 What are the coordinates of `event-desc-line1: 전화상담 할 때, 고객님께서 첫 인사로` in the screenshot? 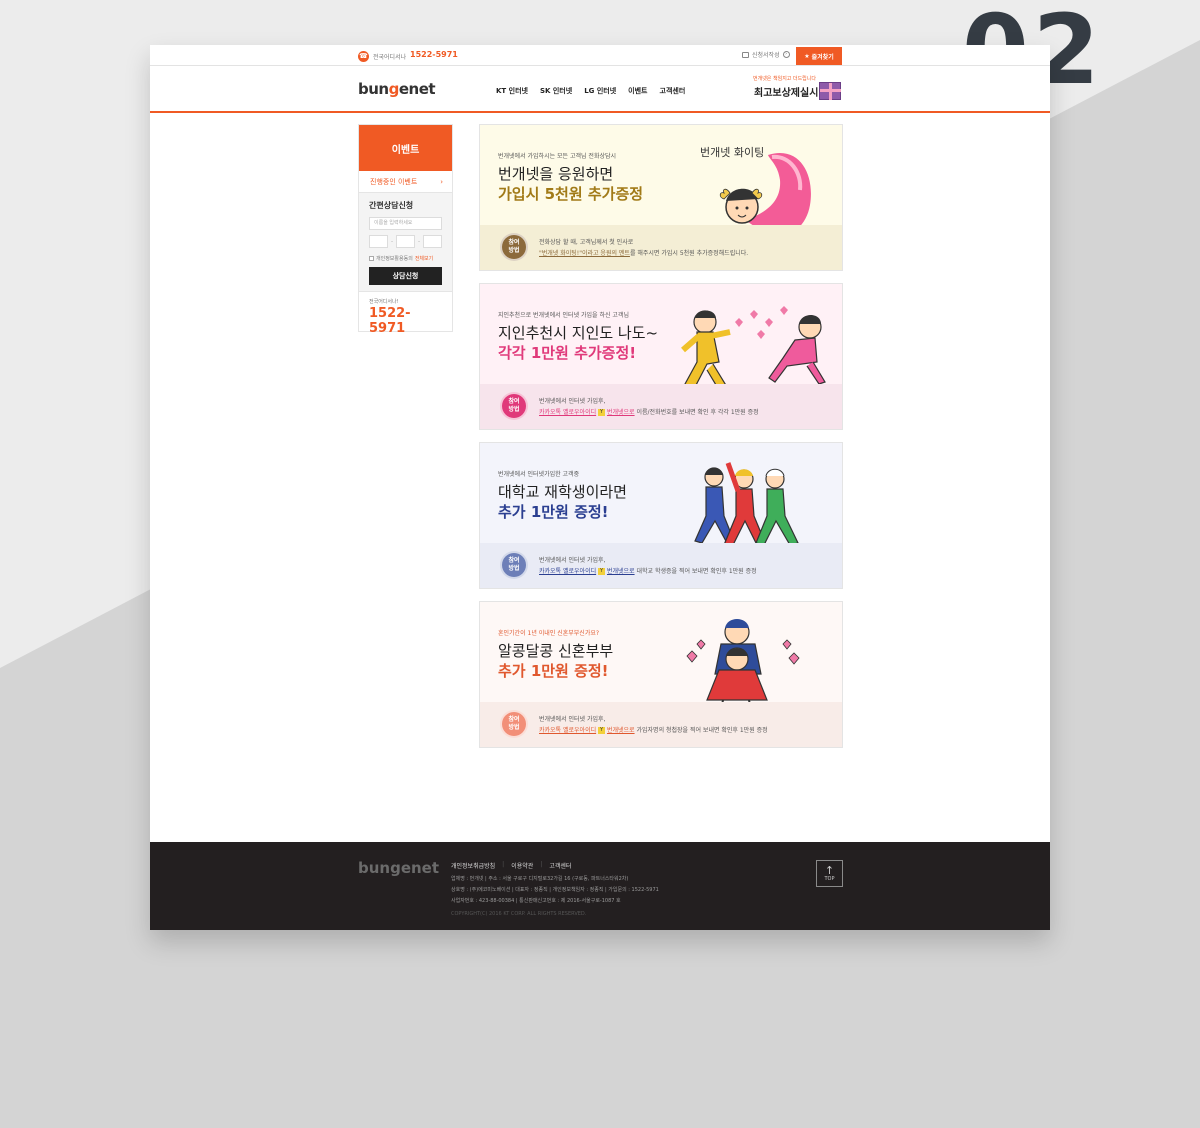 It's located at (586, 242).